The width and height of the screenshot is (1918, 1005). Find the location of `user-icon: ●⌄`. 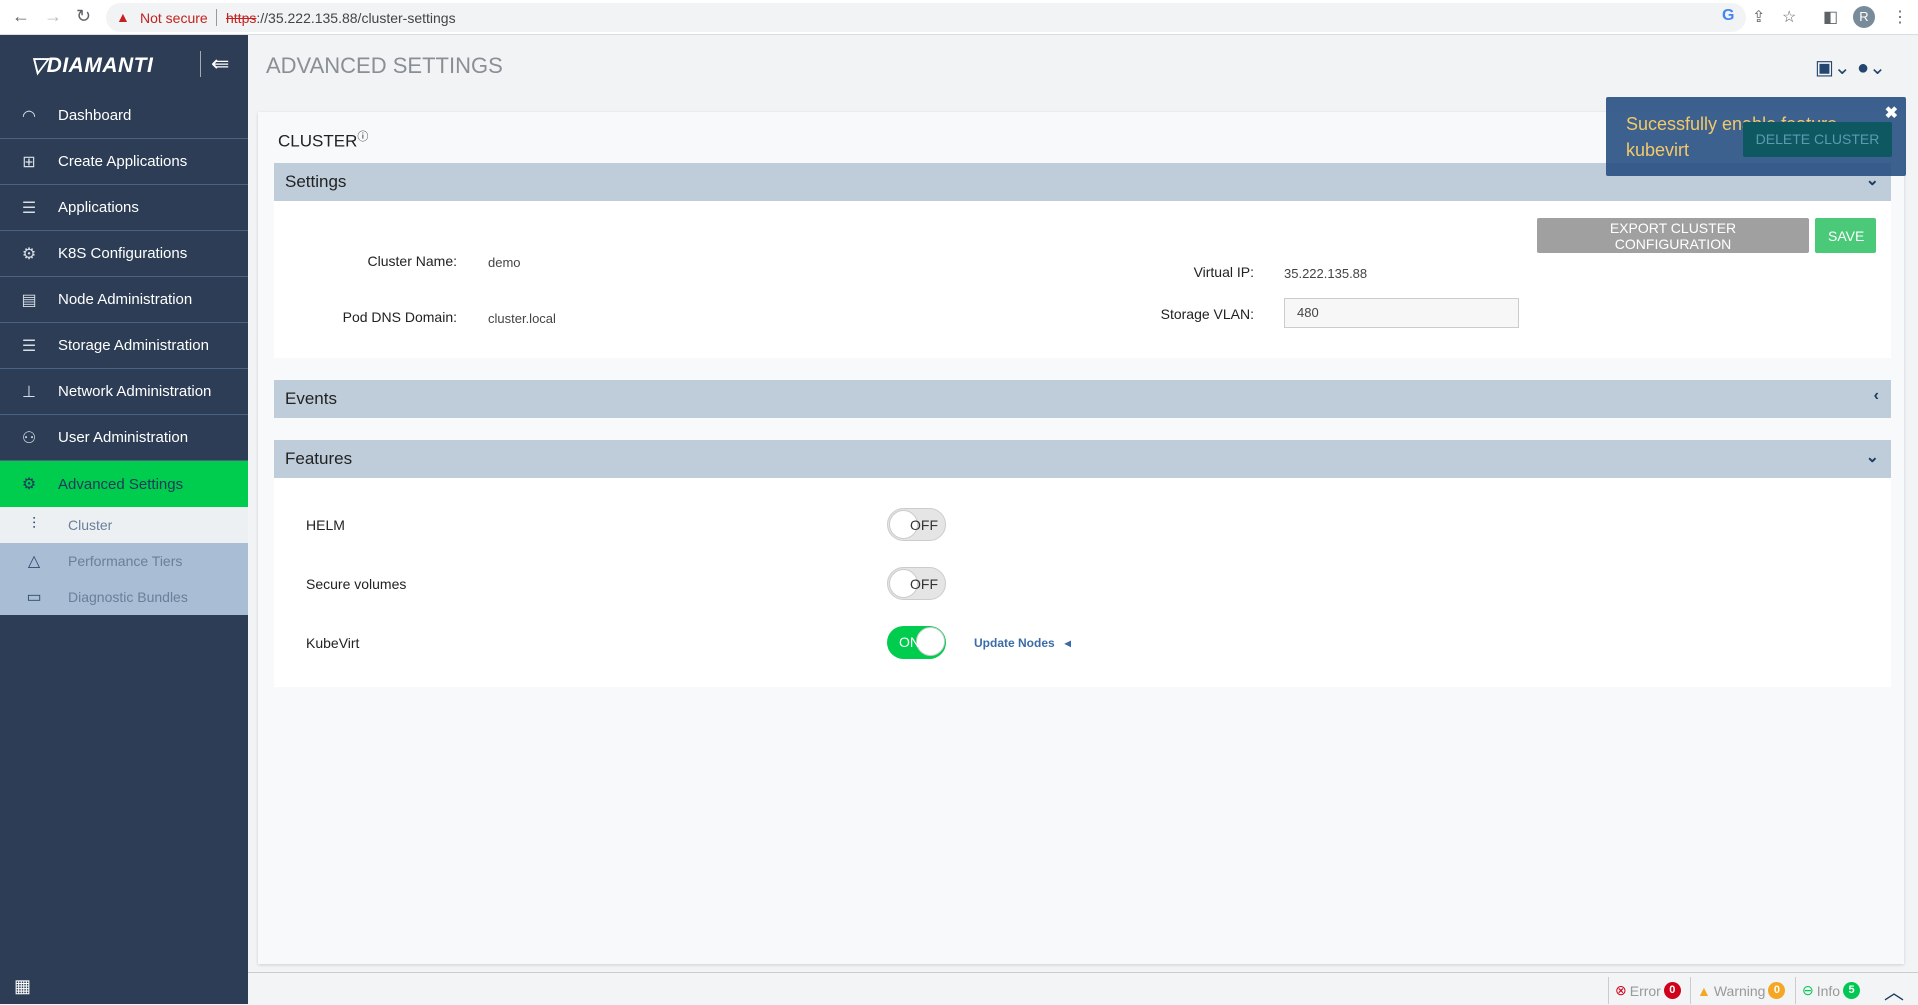

user-icon: ●⌄ is located at coordinates (1871, 67).